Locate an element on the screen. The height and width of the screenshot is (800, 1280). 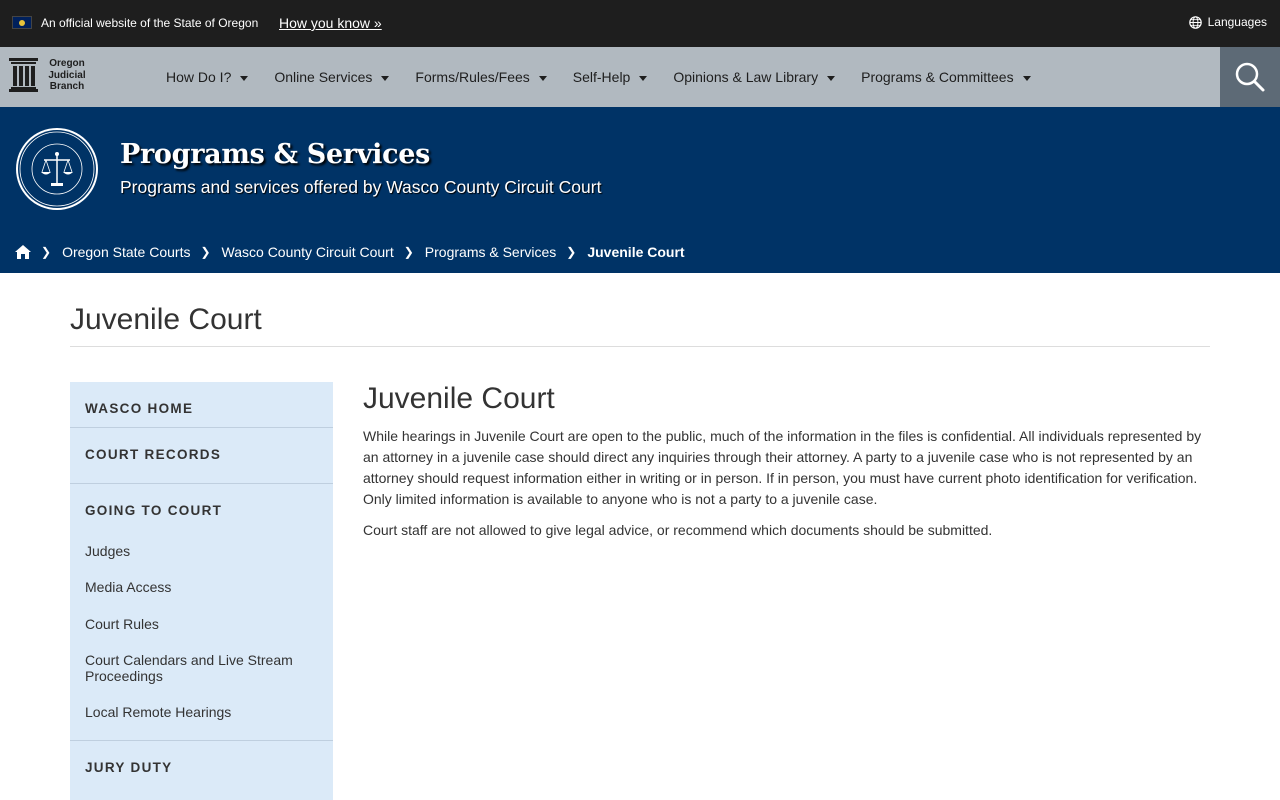
sidebar-item-wasco-home: WASCO HOME is located at coordinates (139, 408).